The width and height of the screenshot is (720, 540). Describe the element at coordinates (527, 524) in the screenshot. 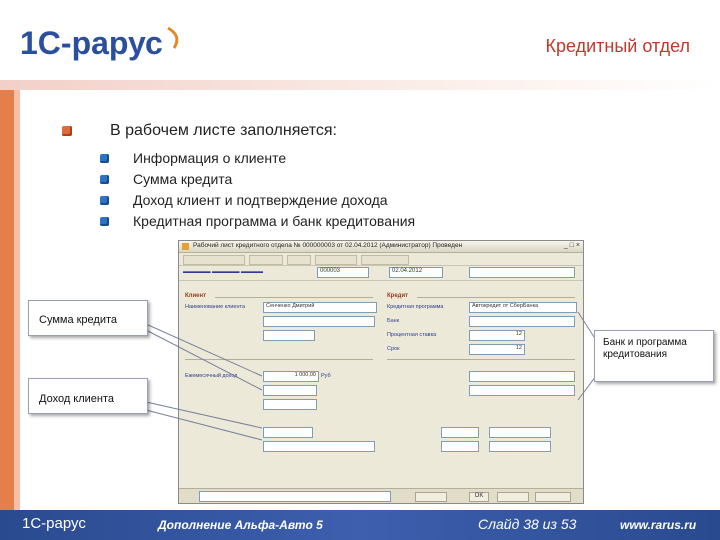

I see `footer-slide-counter: Слайд 38 из 53` at that location.